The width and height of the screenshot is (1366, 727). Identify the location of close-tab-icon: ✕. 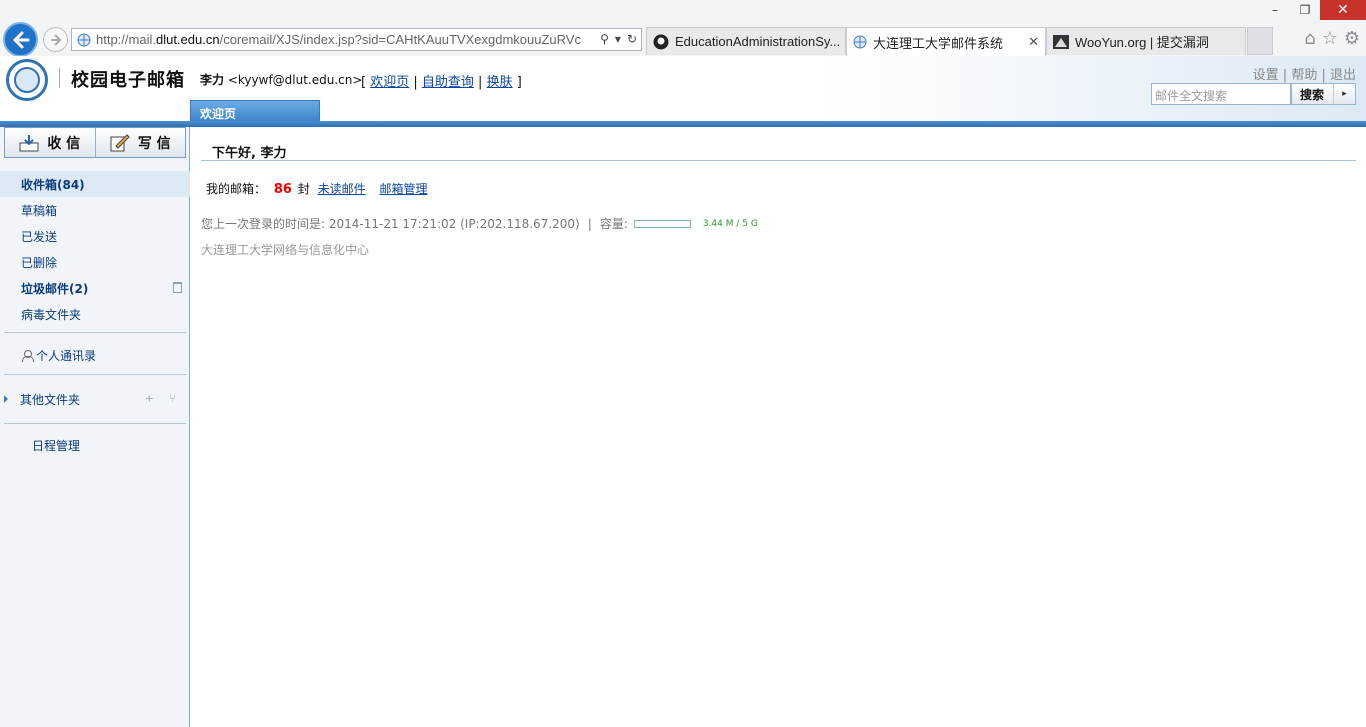
(1033, 42).